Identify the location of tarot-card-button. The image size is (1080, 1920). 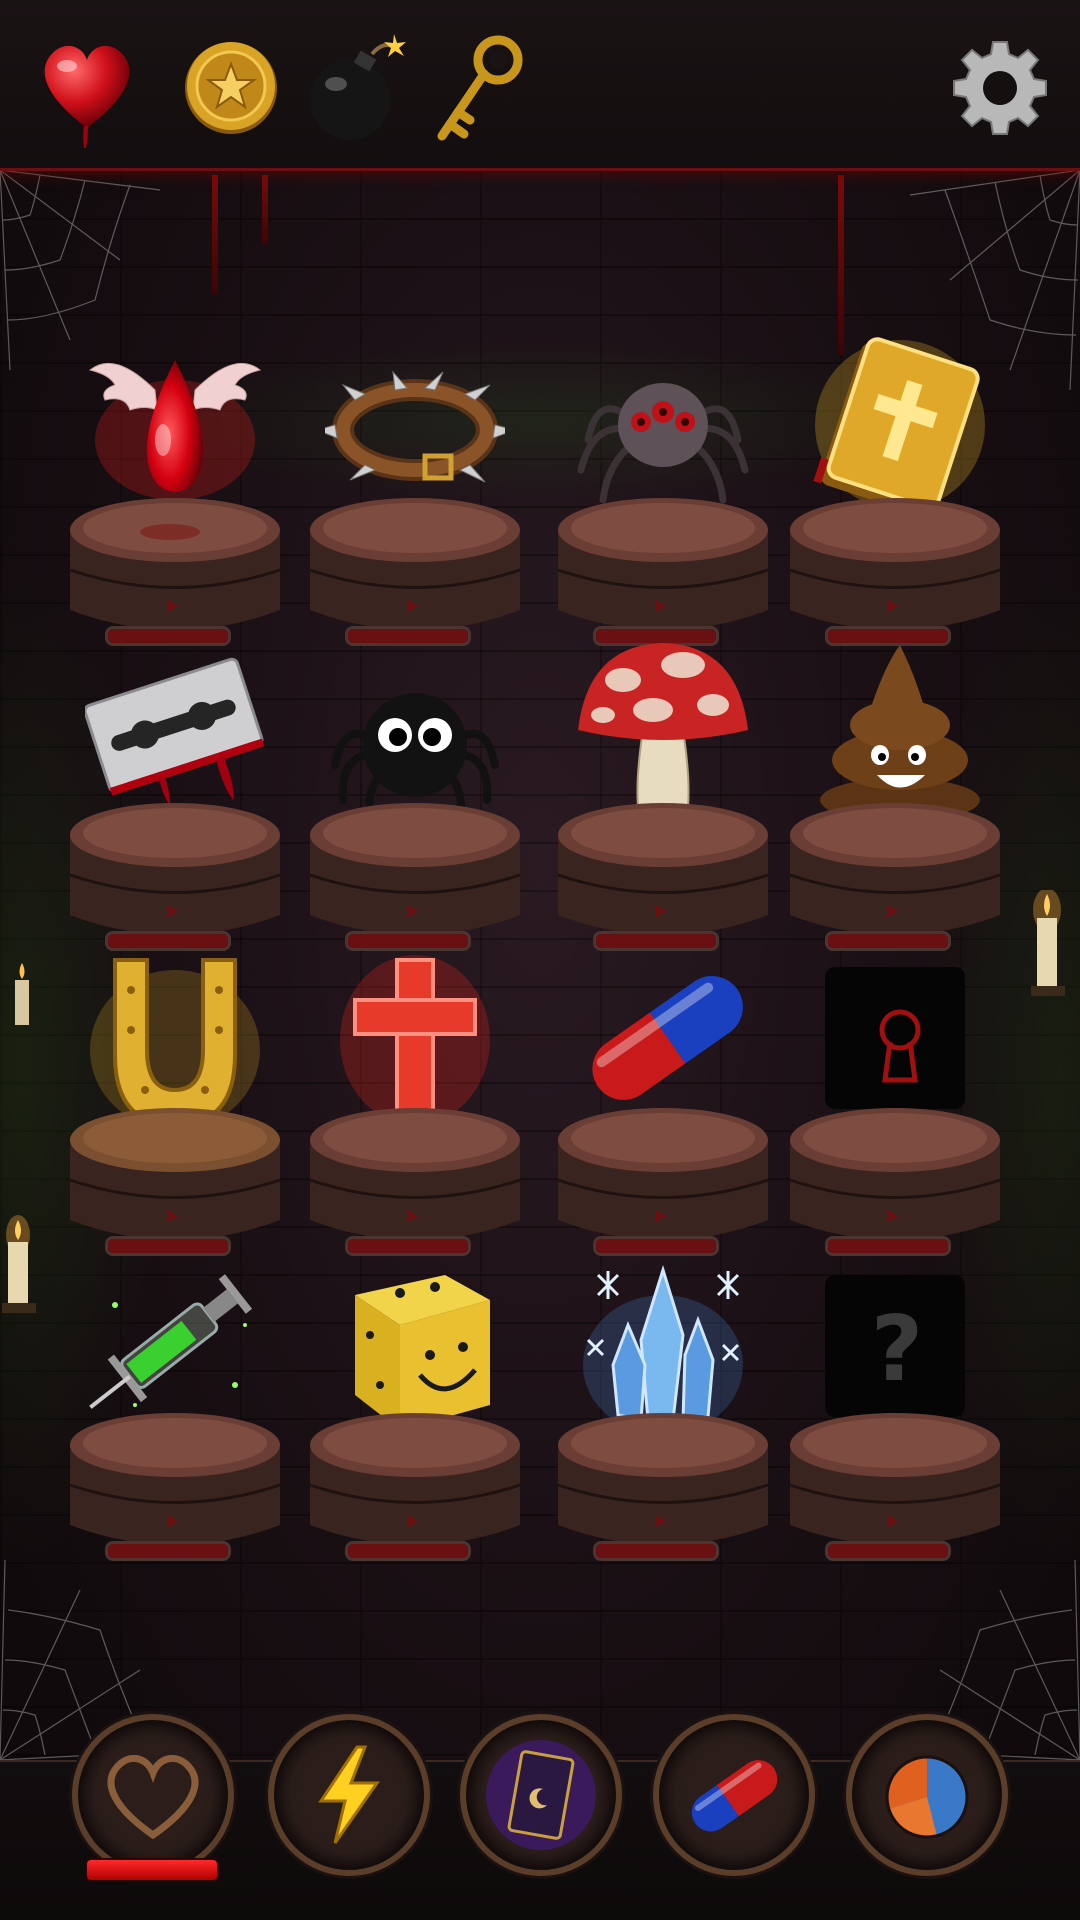
(541, 1795).